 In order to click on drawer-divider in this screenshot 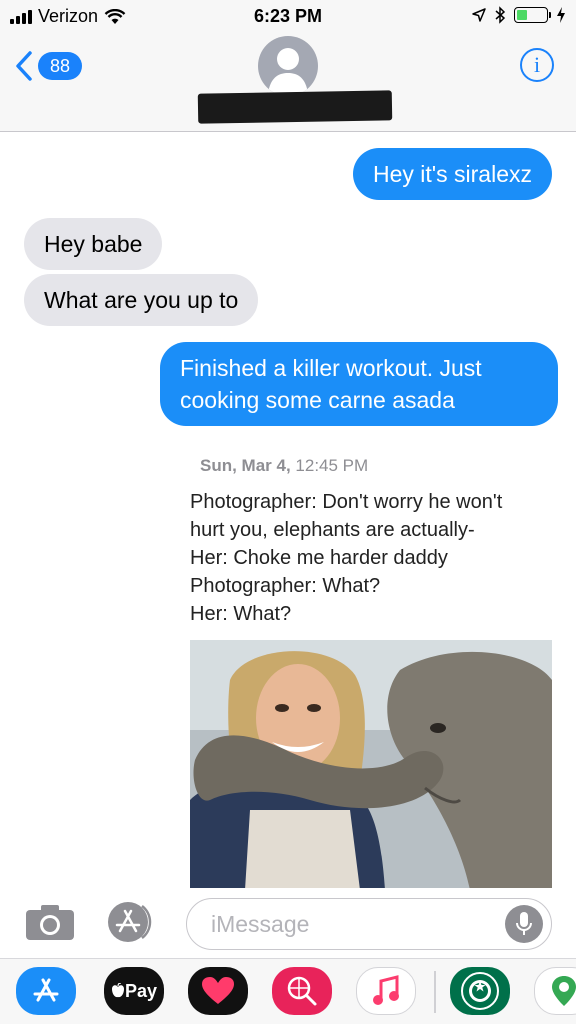, I will do `click(435, 992)`.